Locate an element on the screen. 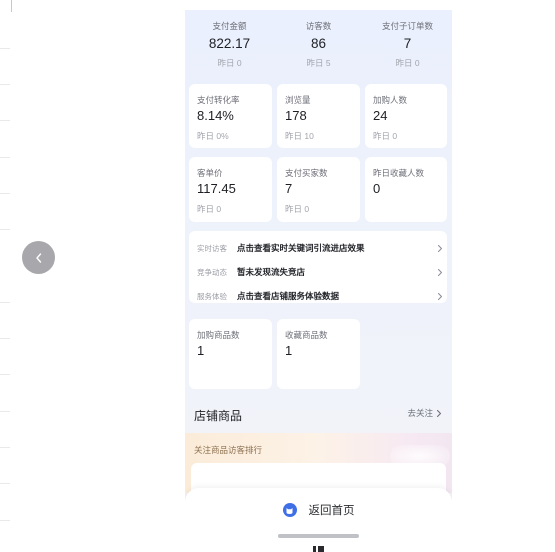 The width and height of the screenshot is (555, 552). insight-row-realtime-visitors: 实时访客 点击查看实时关键词引流进店效果 is located at coordinates (320, 248).